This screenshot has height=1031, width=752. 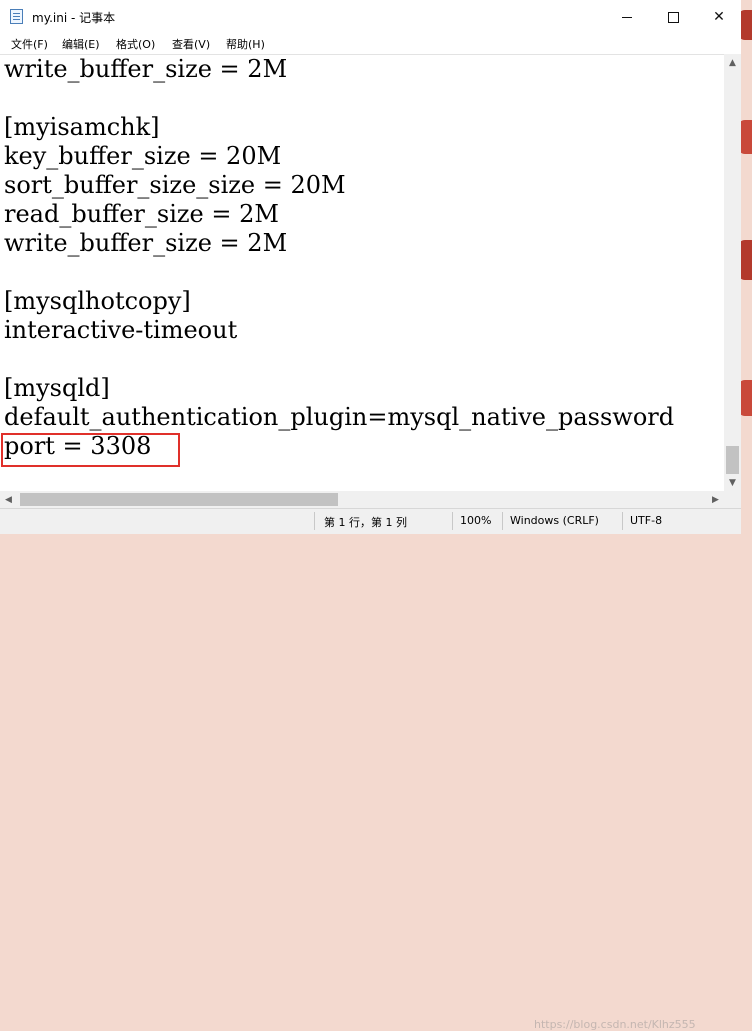 What do you see at coordinates (8, 499) in the screenshot?
I see `scroll-left-icon: ◀` at bounding box center [8, 499].